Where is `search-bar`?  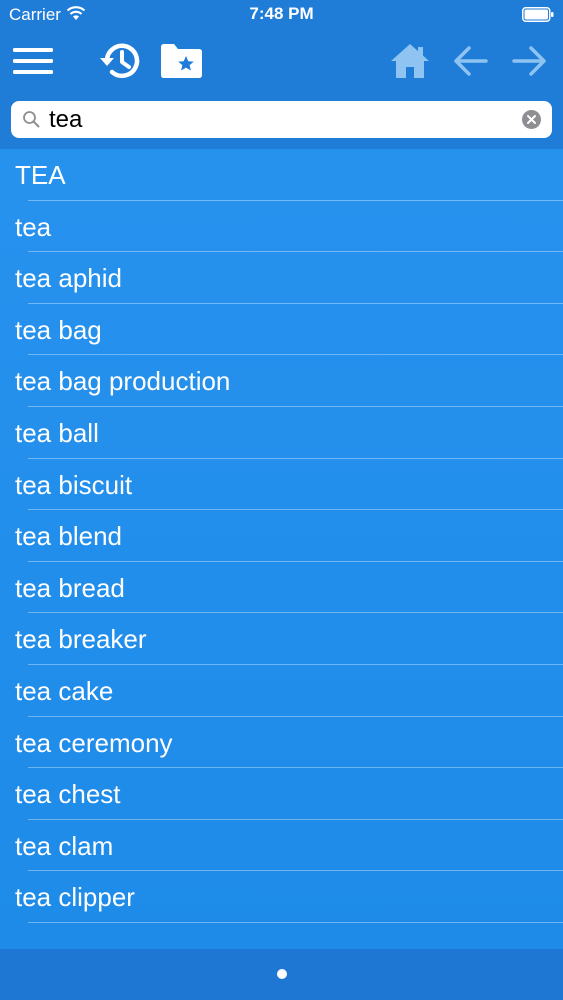 search-bar is located at coordinates (281, 120).